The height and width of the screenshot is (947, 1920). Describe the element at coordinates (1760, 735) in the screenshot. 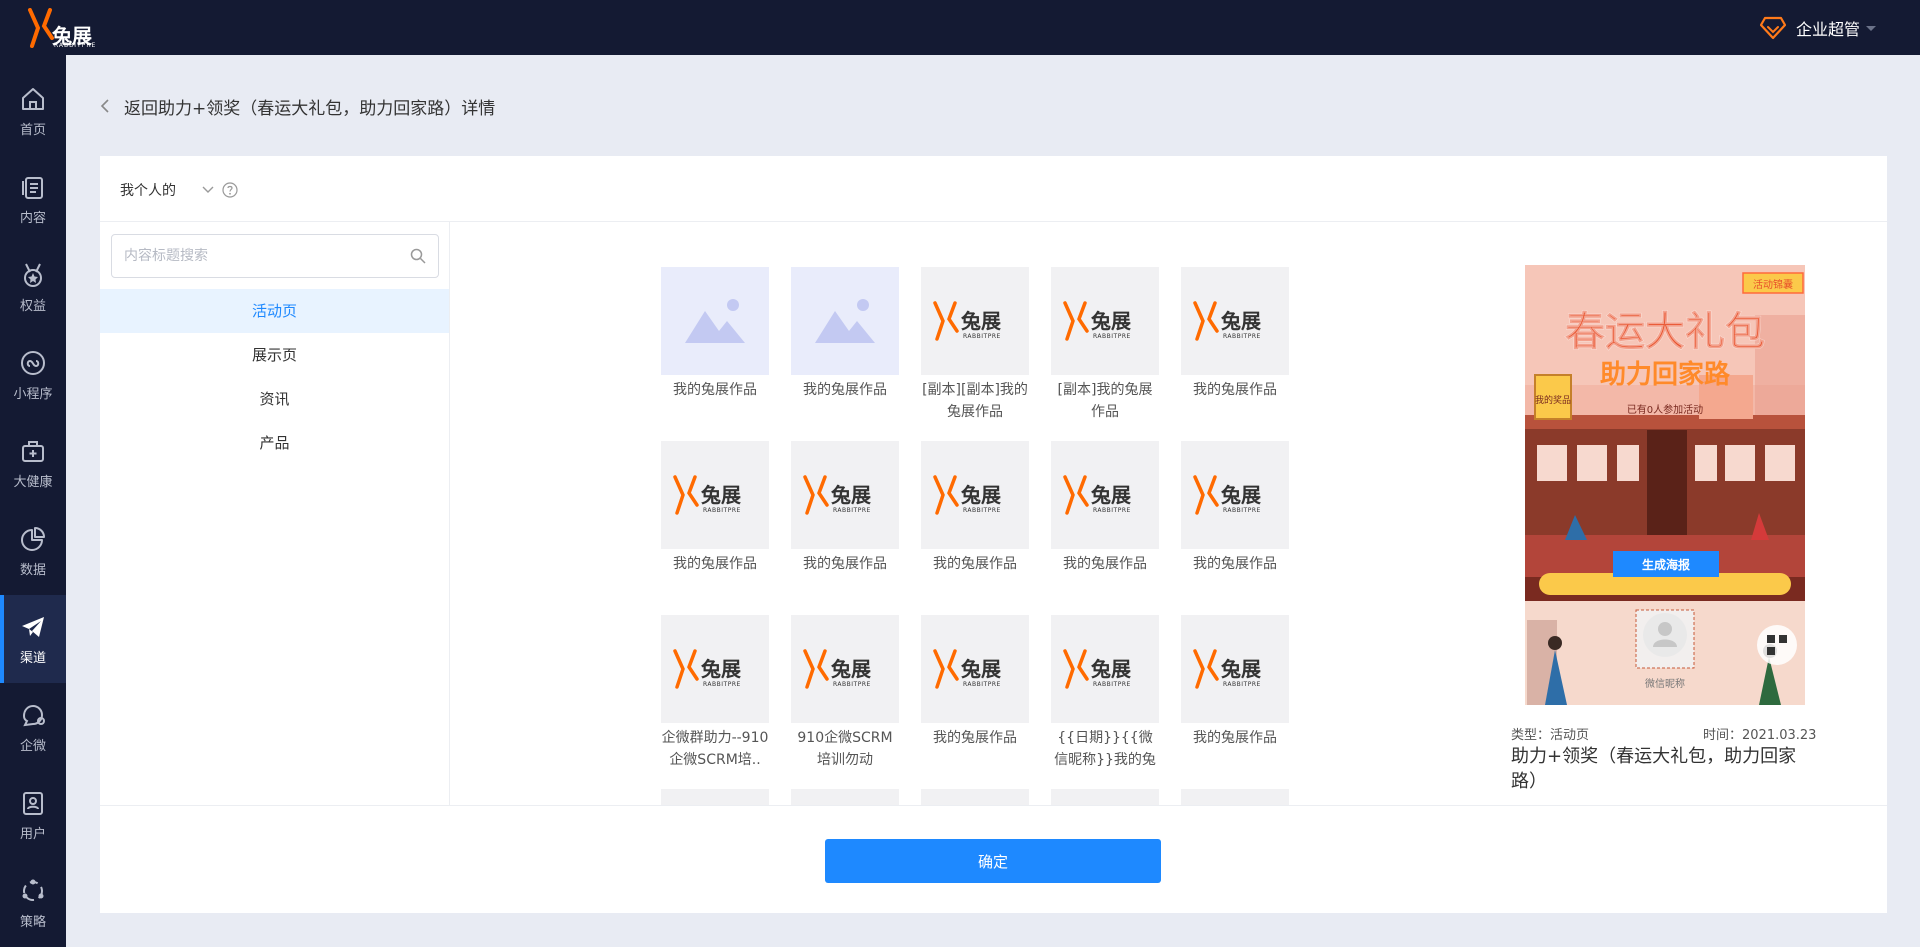

I see `preview-time: 时间：2021.03.23` at that location.